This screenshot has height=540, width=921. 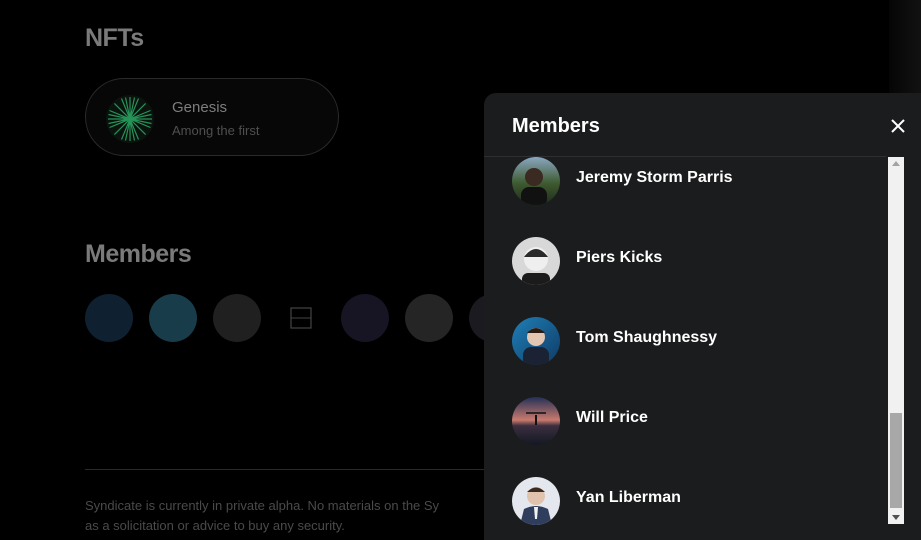 What do you see at coordinates (896, 163) in the screenshot?
I see `scroll-up-arrow-icon` at bounding box center [896, 163].